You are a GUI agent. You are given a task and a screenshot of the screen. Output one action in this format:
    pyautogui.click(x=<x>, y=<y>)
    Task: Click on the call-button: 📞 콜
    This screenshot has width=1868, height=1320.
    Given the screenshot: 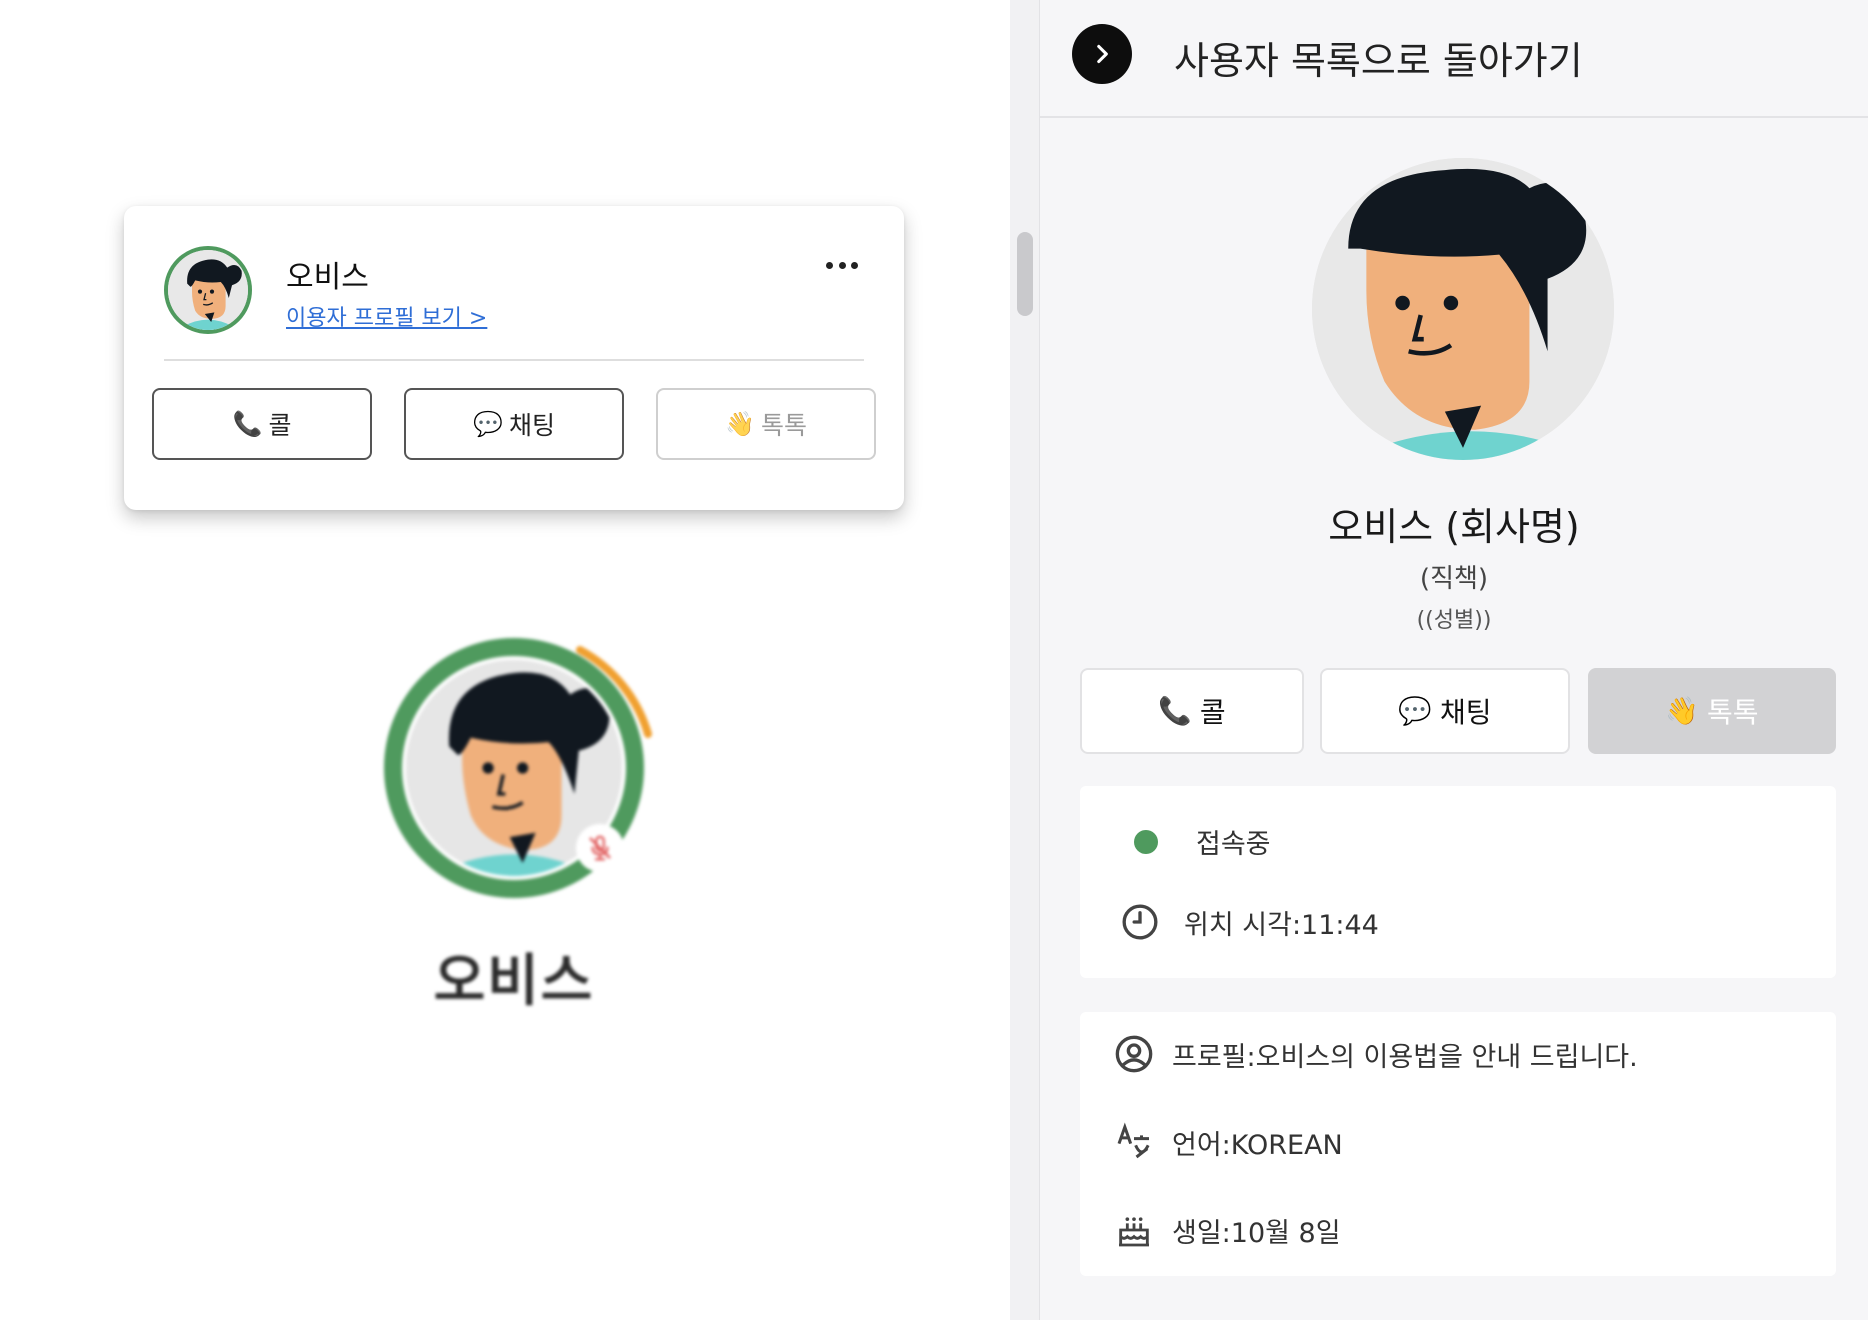 What is the action you would take?
    pyautogui.click(x=1192, y=711)
    